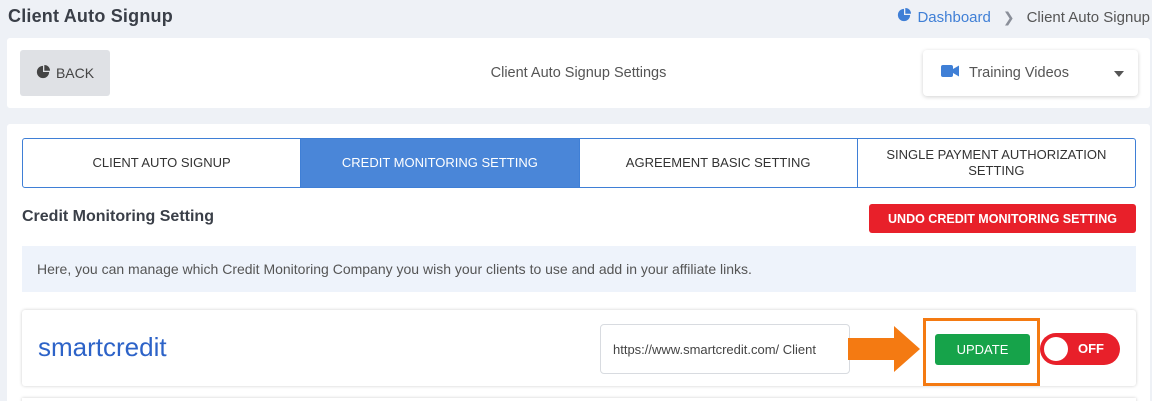  What do you see at coordinates (725, 349) in the screenshot?
I see `affiliate-url-input` at bounding box center [725, 349].